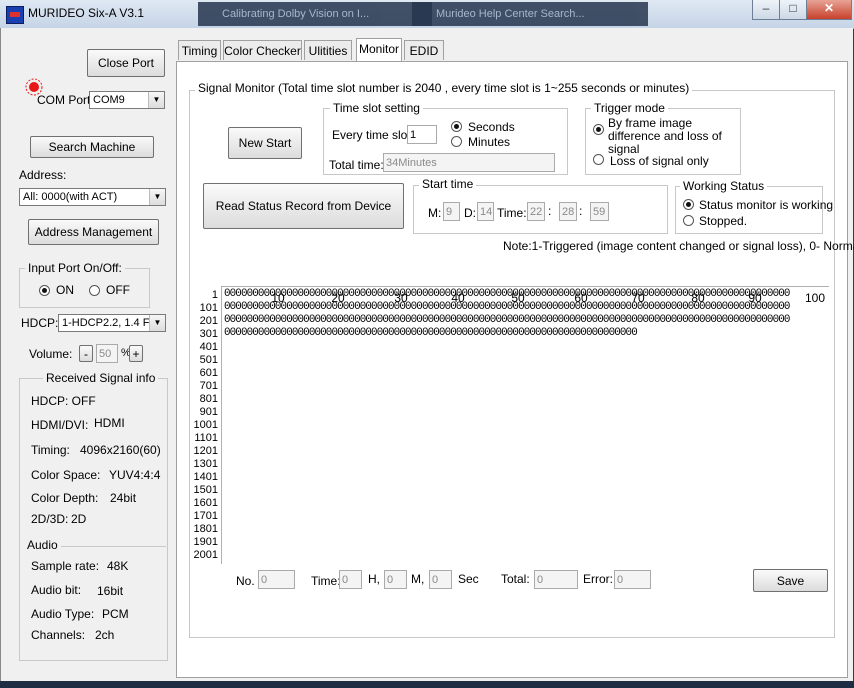  Describe the element at coordinates (448, 184) in the screenshot. I see `start-time-title: Start time` at that location.